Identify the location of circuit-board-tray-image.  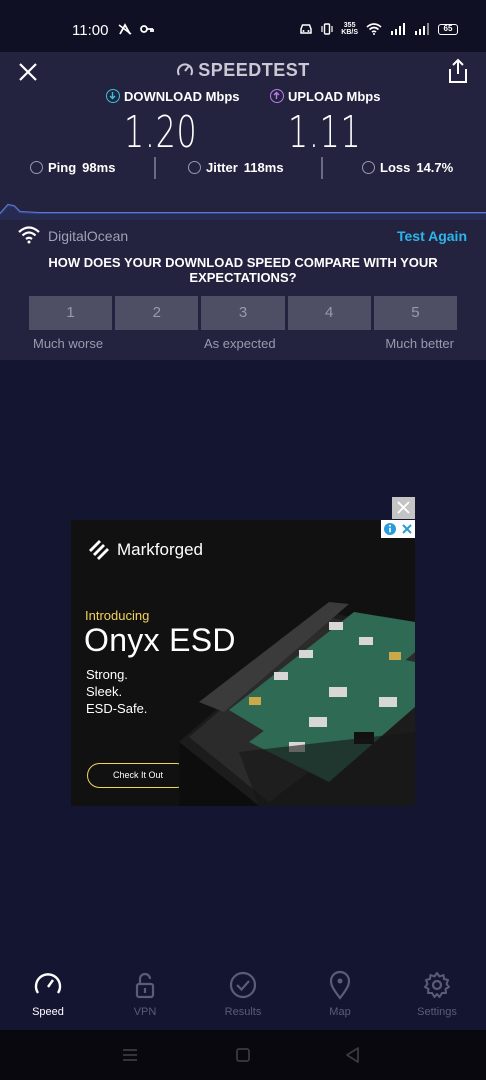
(297, 704).